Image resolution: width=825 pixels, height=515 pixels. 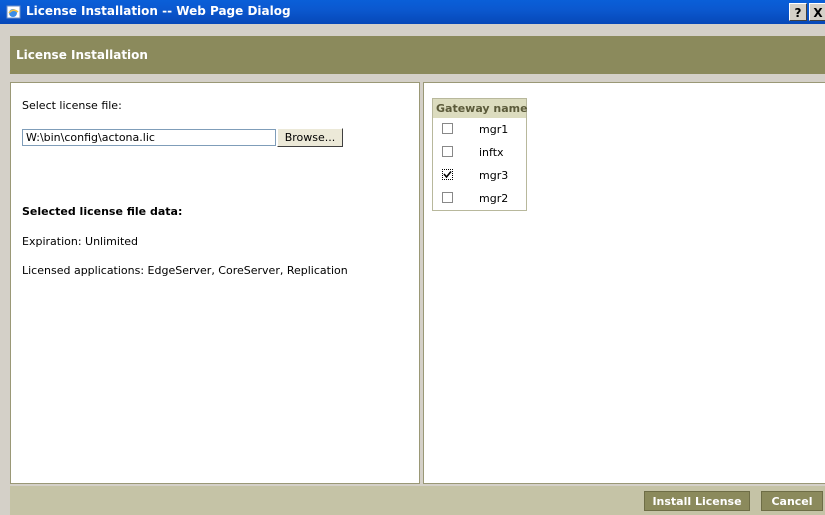 What do you see at coordinates (82, 55) in the screenshot?
I see `dialog-header-title: License Installation` at bounding box center [82, 55].